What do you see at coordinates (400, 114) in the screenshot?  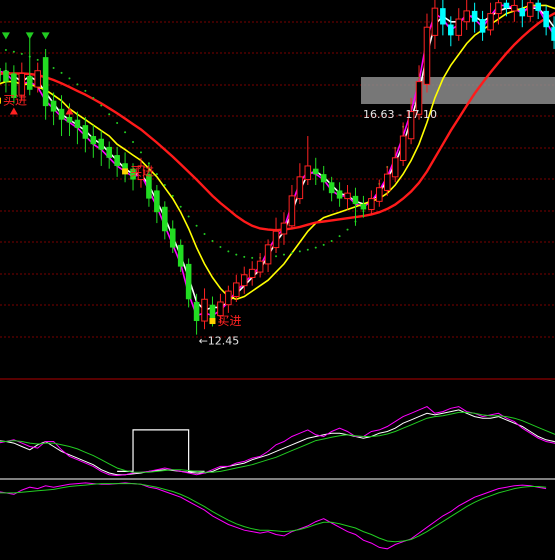 I see `range-label: 16.63 - 17.10` at bounding box center [400, 114].